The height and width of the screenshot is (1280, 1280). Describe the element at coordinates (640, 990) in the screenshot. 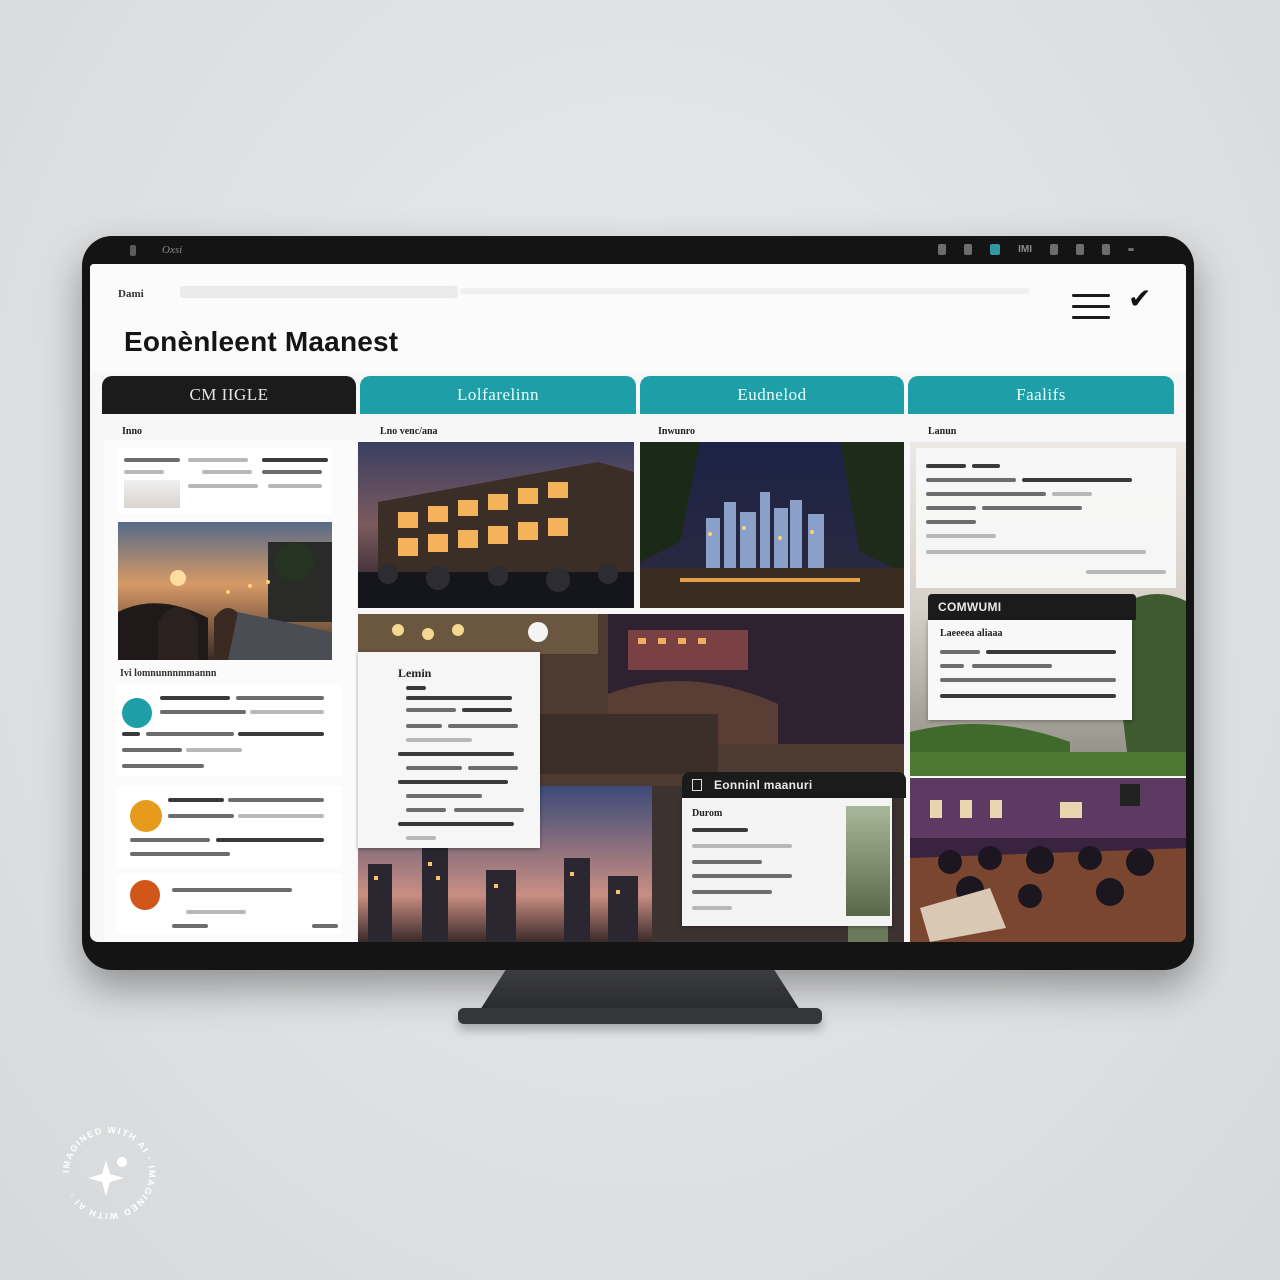

I see `monitor-stand` at that location.